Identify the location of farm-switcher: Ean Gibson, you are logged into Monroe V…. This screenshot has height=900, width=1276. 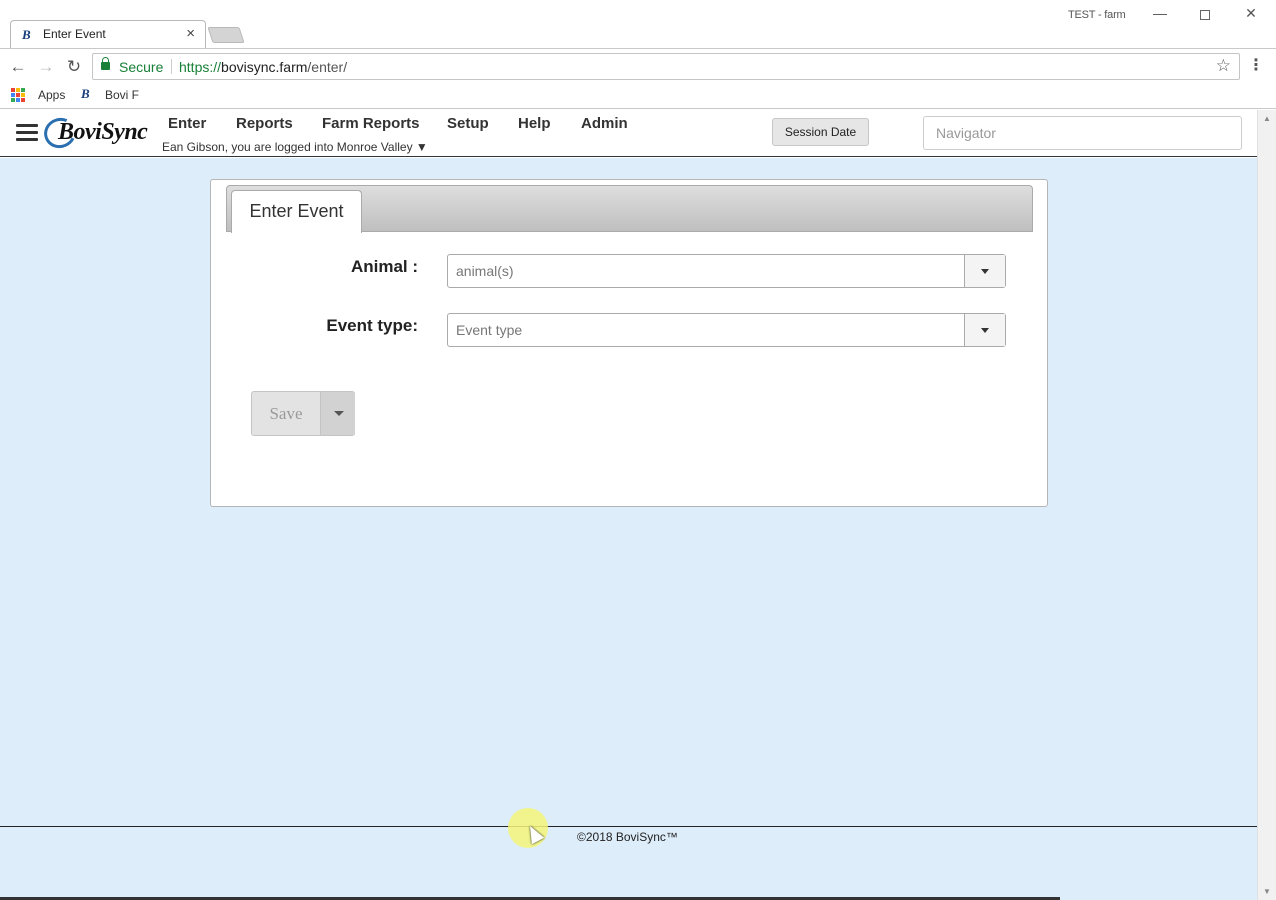
(295, 147).